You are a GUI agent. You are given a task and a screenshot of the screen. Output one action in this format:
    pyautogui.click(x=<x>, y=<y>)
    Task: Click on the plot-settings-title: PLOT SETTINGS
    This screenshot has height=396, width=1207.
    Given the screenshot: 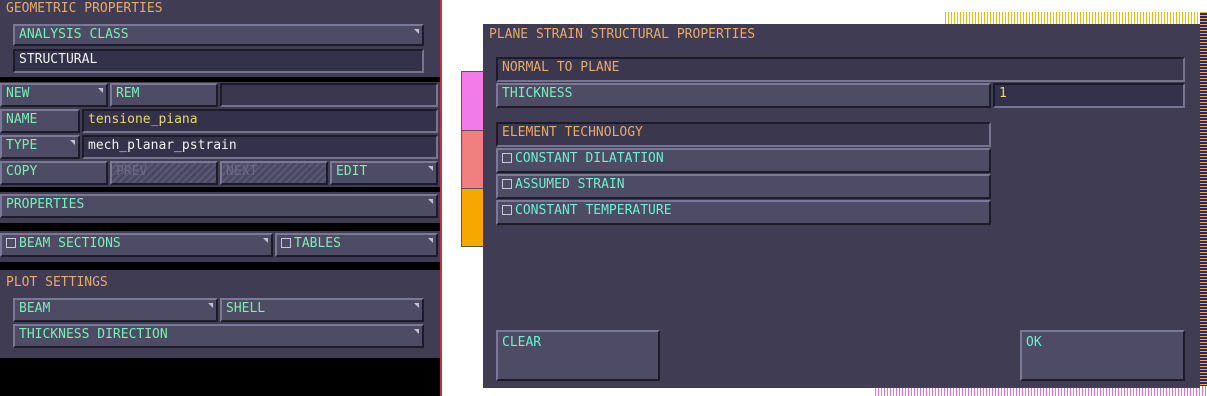 What is the action you would take?
    pyautogui.click(x=57, y=282)
    